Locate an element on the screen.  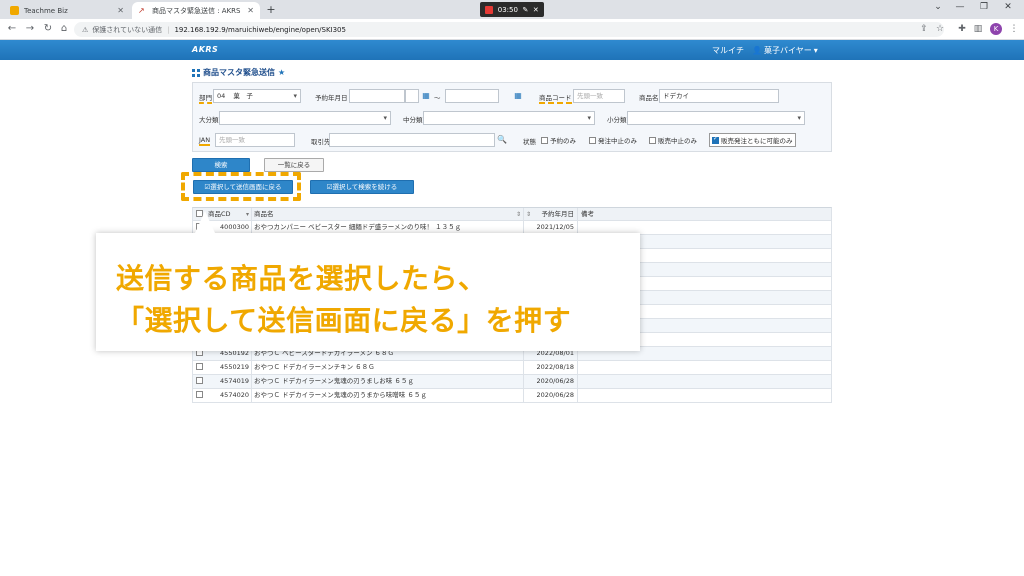
page-title: 商品マスタ緊急送信 ★ is located at coordinates (238, 72).